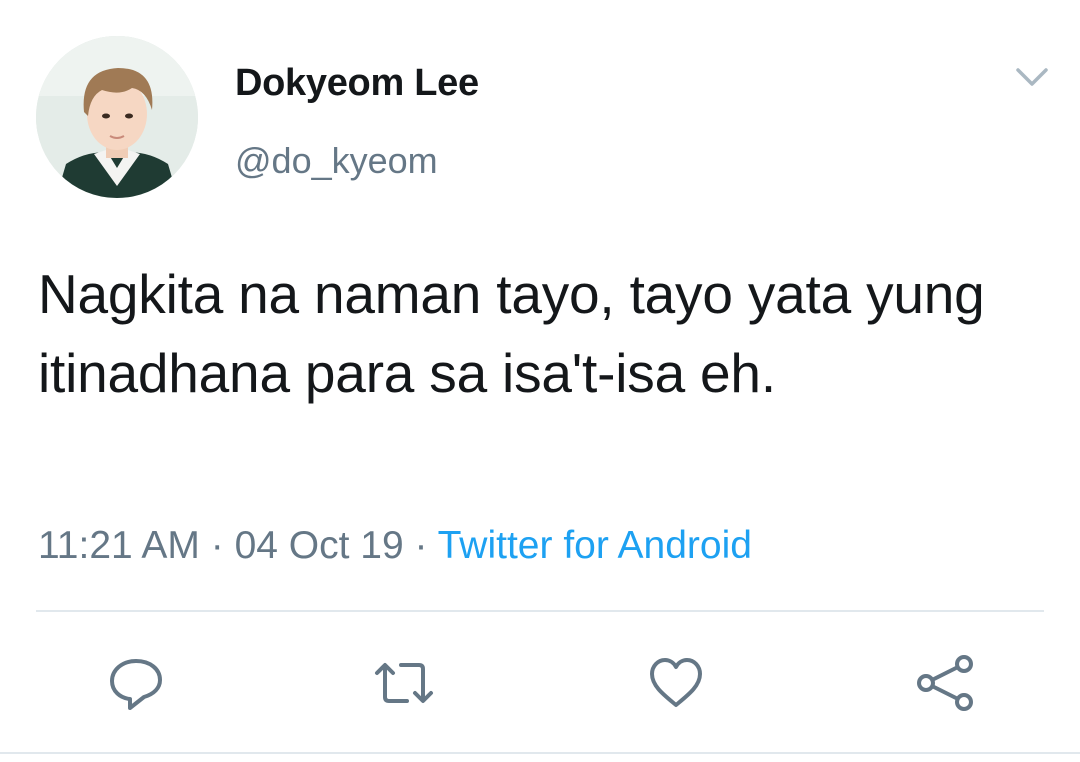 This screenshot has width=1080, height=762. Describe the element at coordinates (336, 161) in the screenshot. I see `handle: @do_kyeom` at that location.